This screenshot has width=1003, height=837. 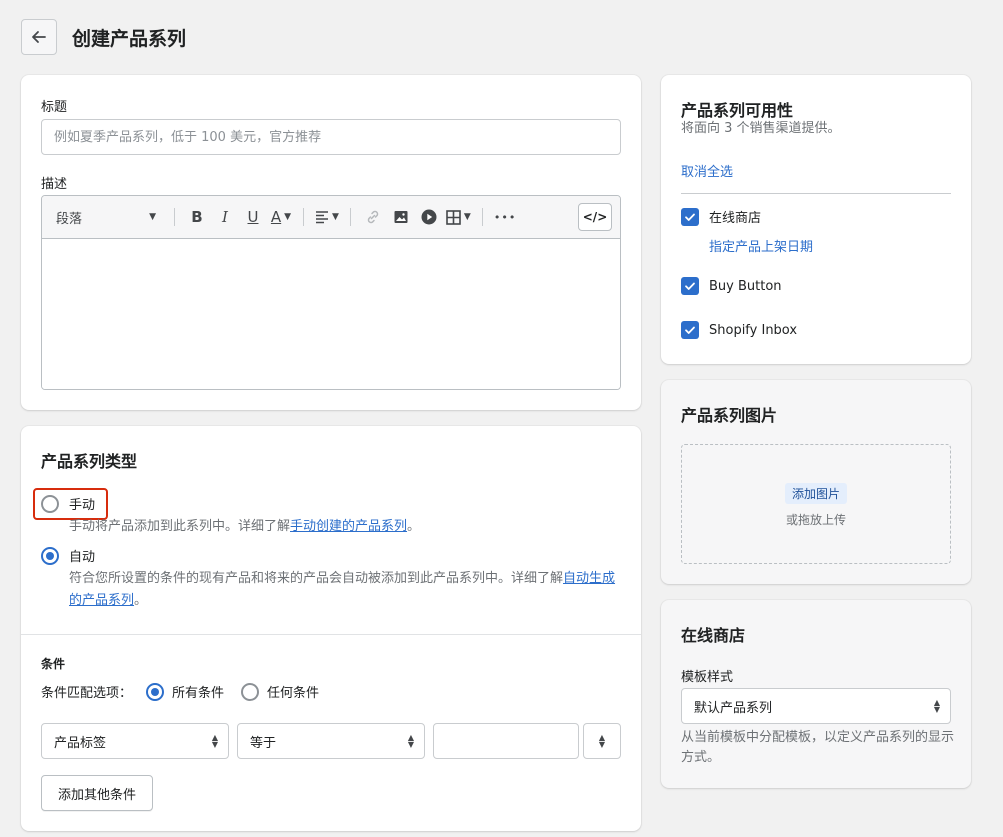 I want to click on match-options: 条件匹配选项： 所有条件 任何条件, so click(x=180, y=691).